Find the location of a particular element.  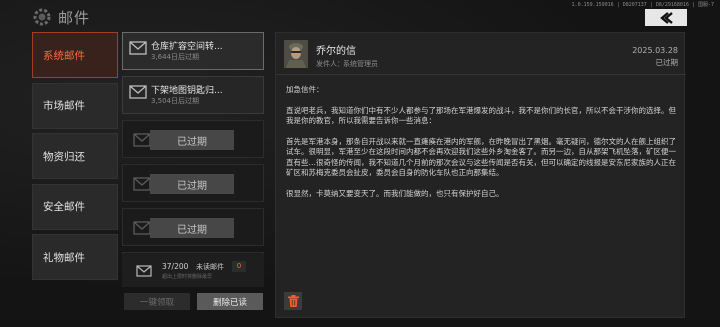

soldier-portrait-icon is located at coordinates (296, 54).